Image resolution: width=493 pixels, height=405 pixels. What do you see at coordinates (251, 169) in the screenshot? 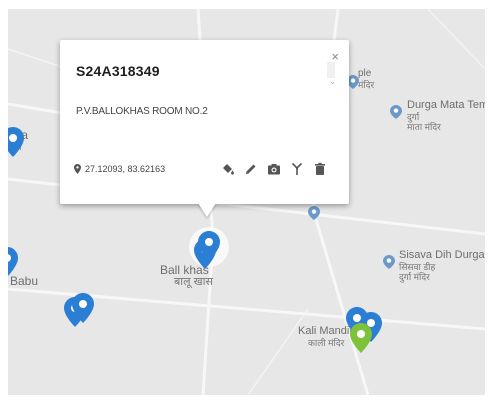
I see `edit-pencil-icon` at bounding box center [251, 169].